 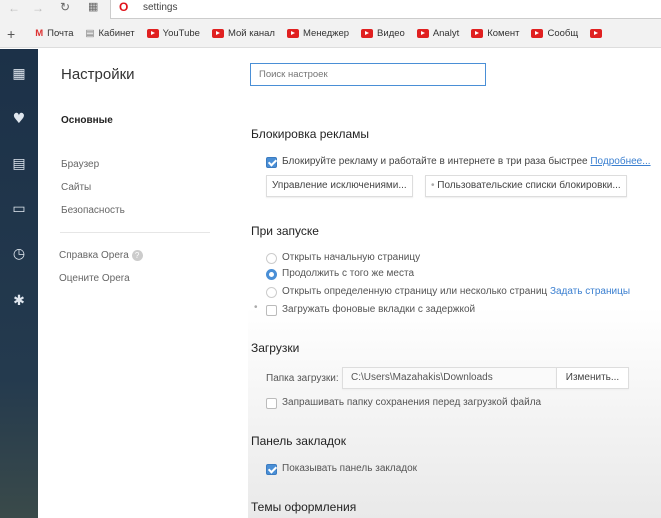 What do you see at coordinates (160, 7) in the screenshot?
I see `address-text: settings` at bounding box center [160, 7].